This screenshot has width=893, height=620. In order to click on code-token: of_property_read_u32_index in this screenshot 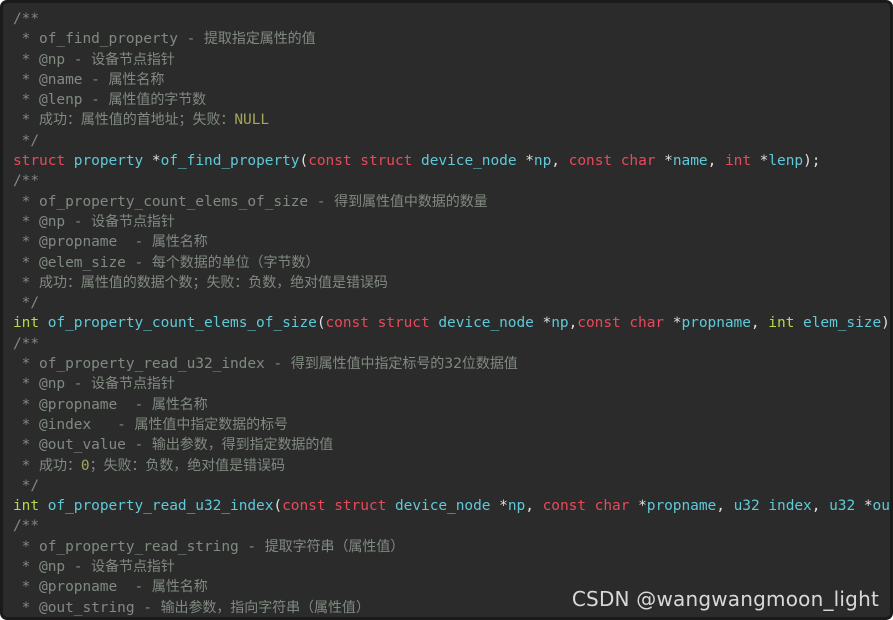, I will do `click(160, 506)`.